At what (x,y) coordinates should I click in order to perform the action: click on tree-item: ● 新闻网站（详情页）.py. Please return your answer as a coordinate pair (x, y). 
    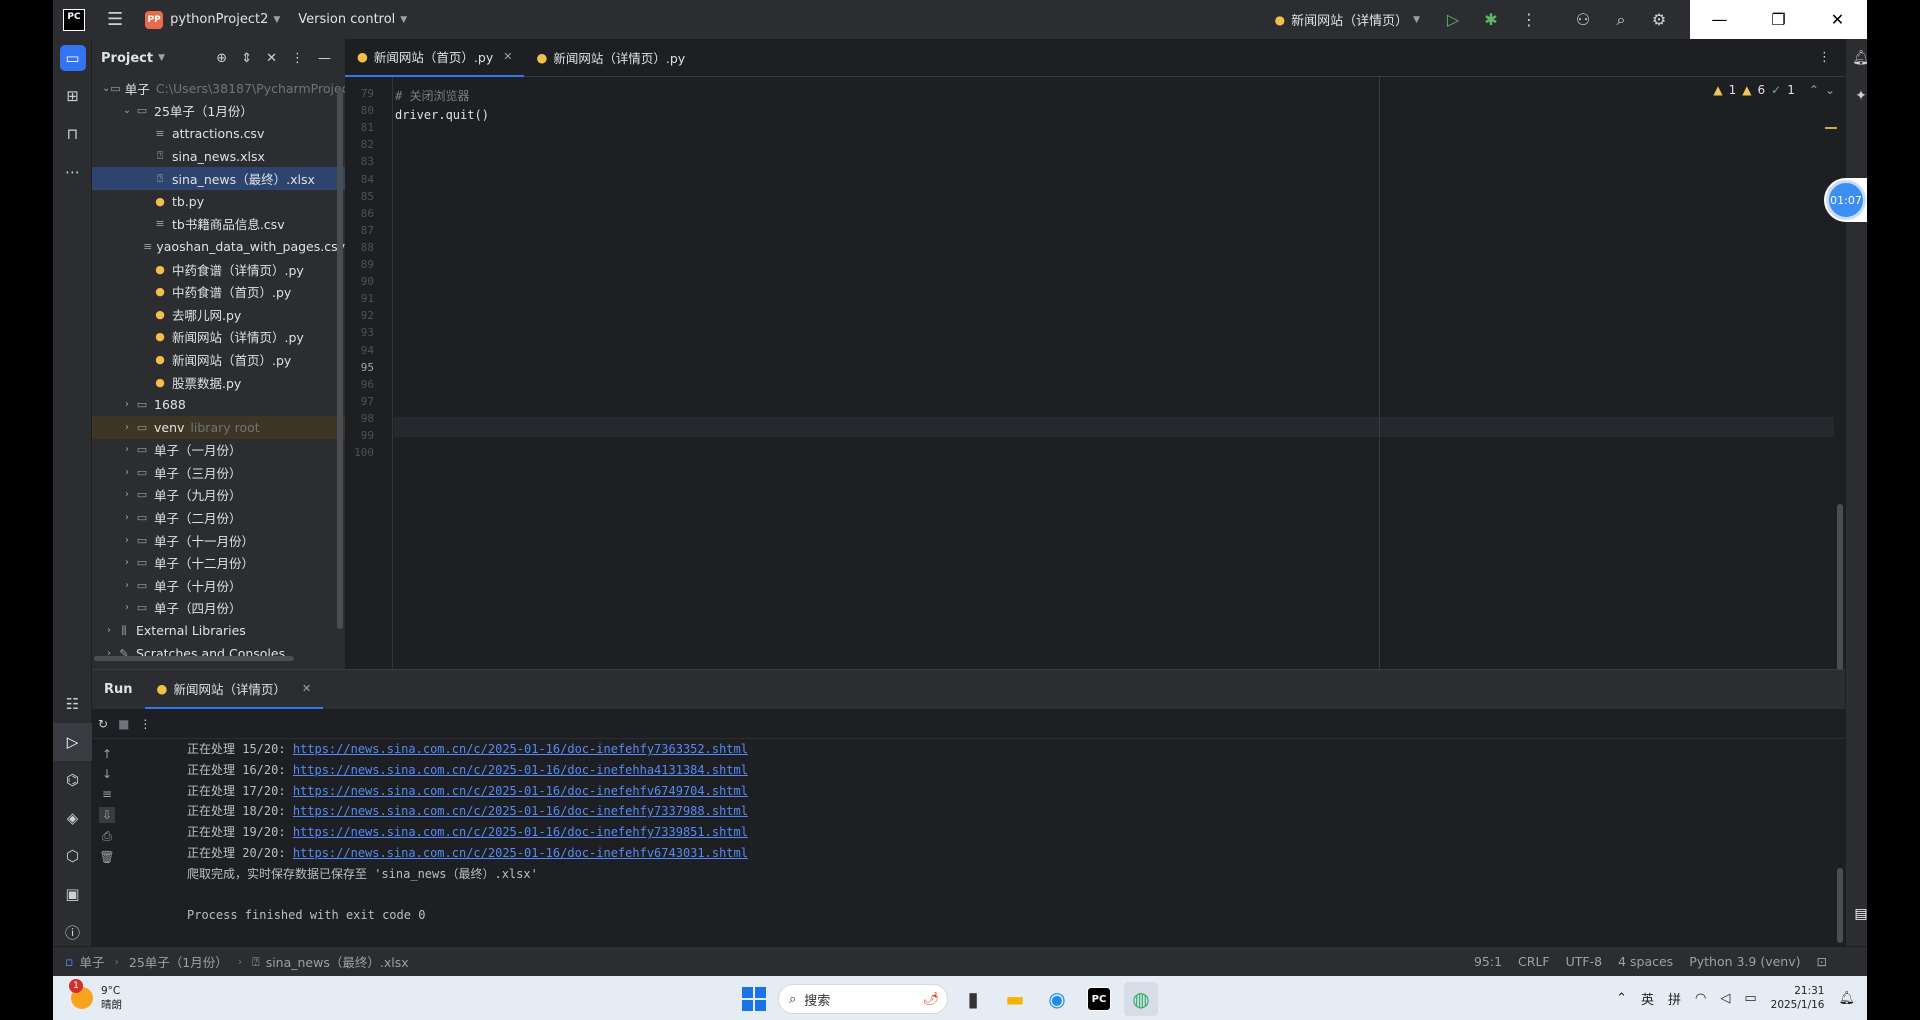
    Looking at the image, I should click on (218, 337).